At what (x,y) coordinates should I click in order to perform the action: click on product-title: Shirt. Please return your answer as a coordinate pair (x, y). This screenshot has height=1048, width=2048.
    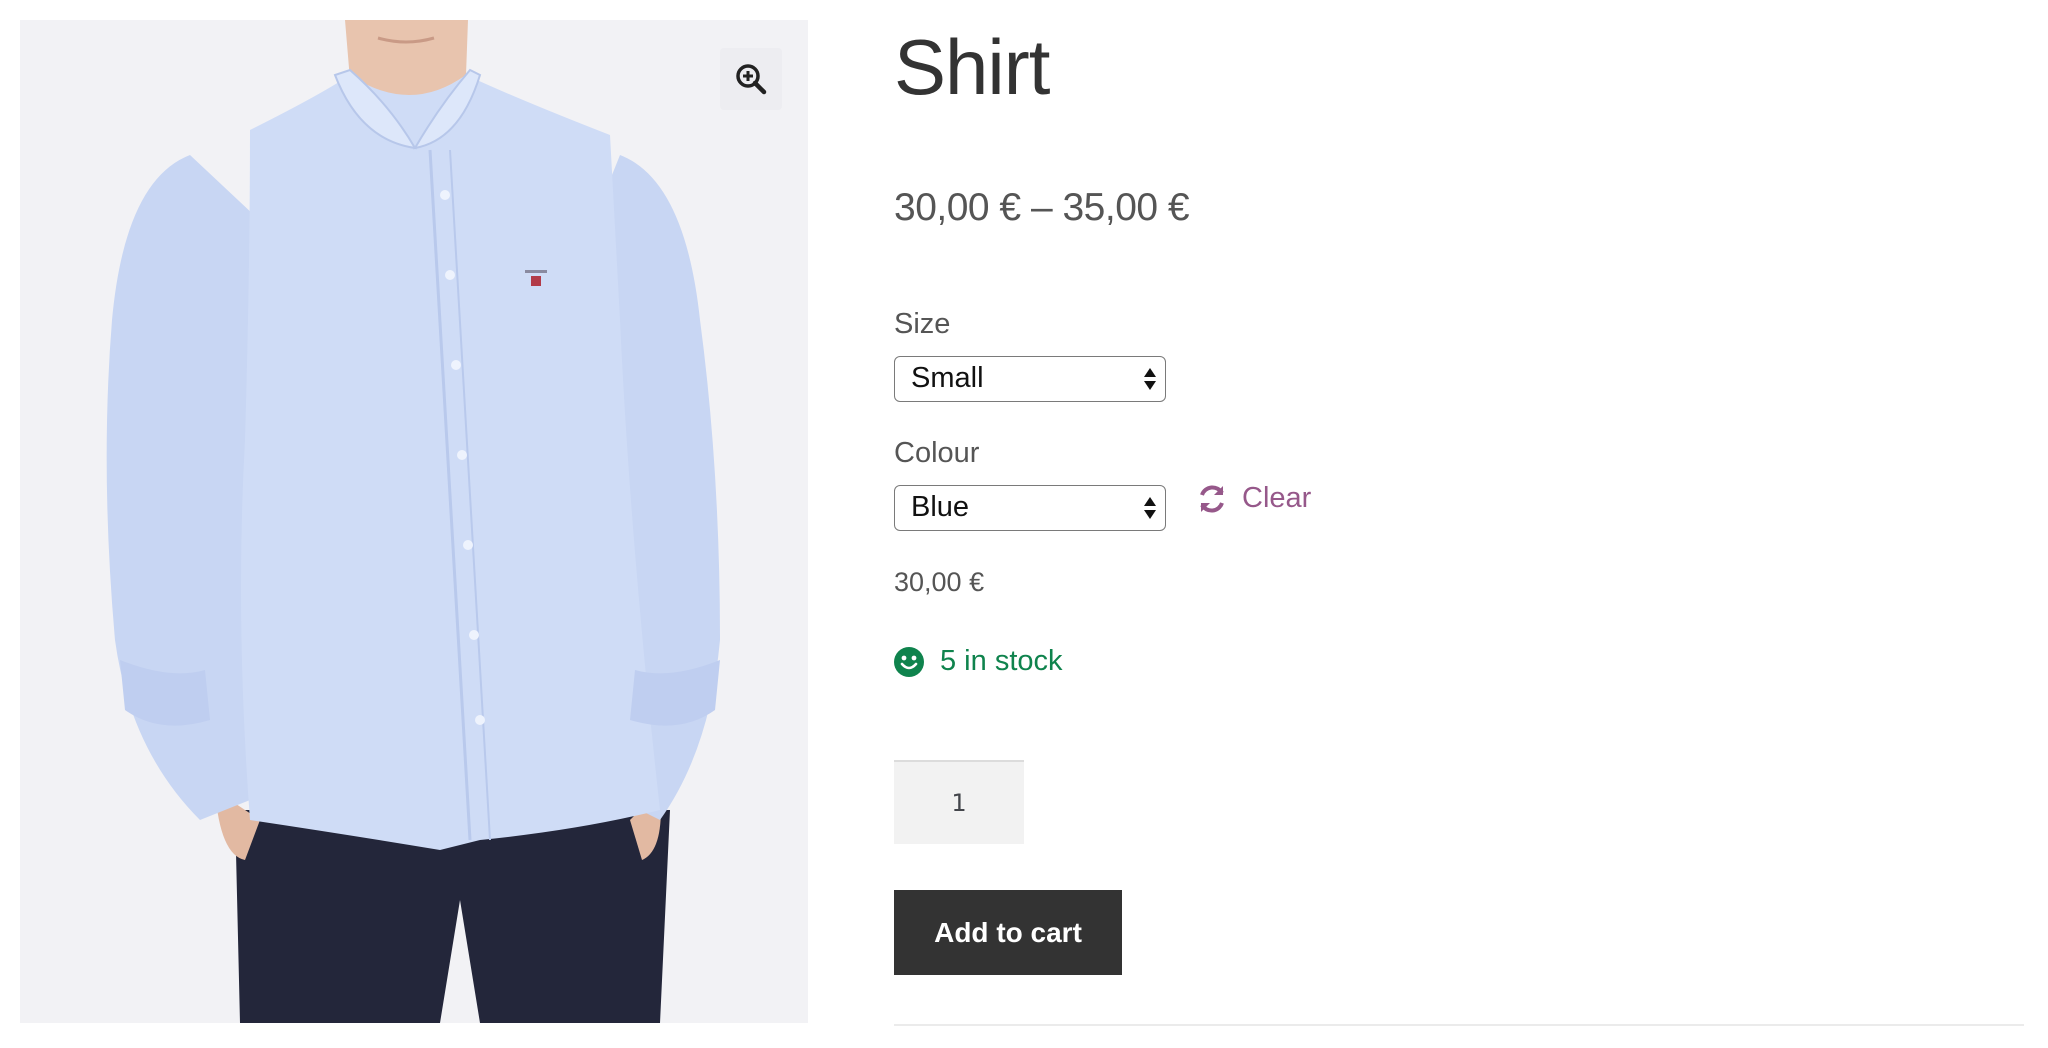
    Looking at the image, I should click on (972, 67).